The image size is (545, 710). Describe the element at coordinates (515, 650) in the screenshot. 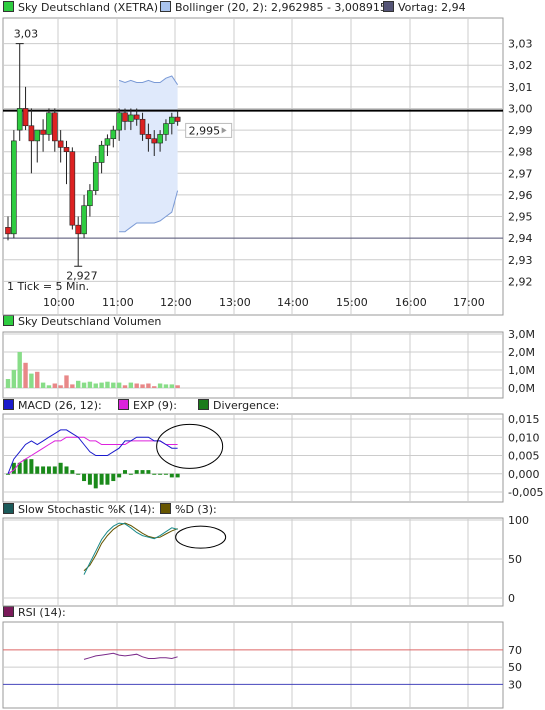

I see `y-tick-label: 70` at that location.